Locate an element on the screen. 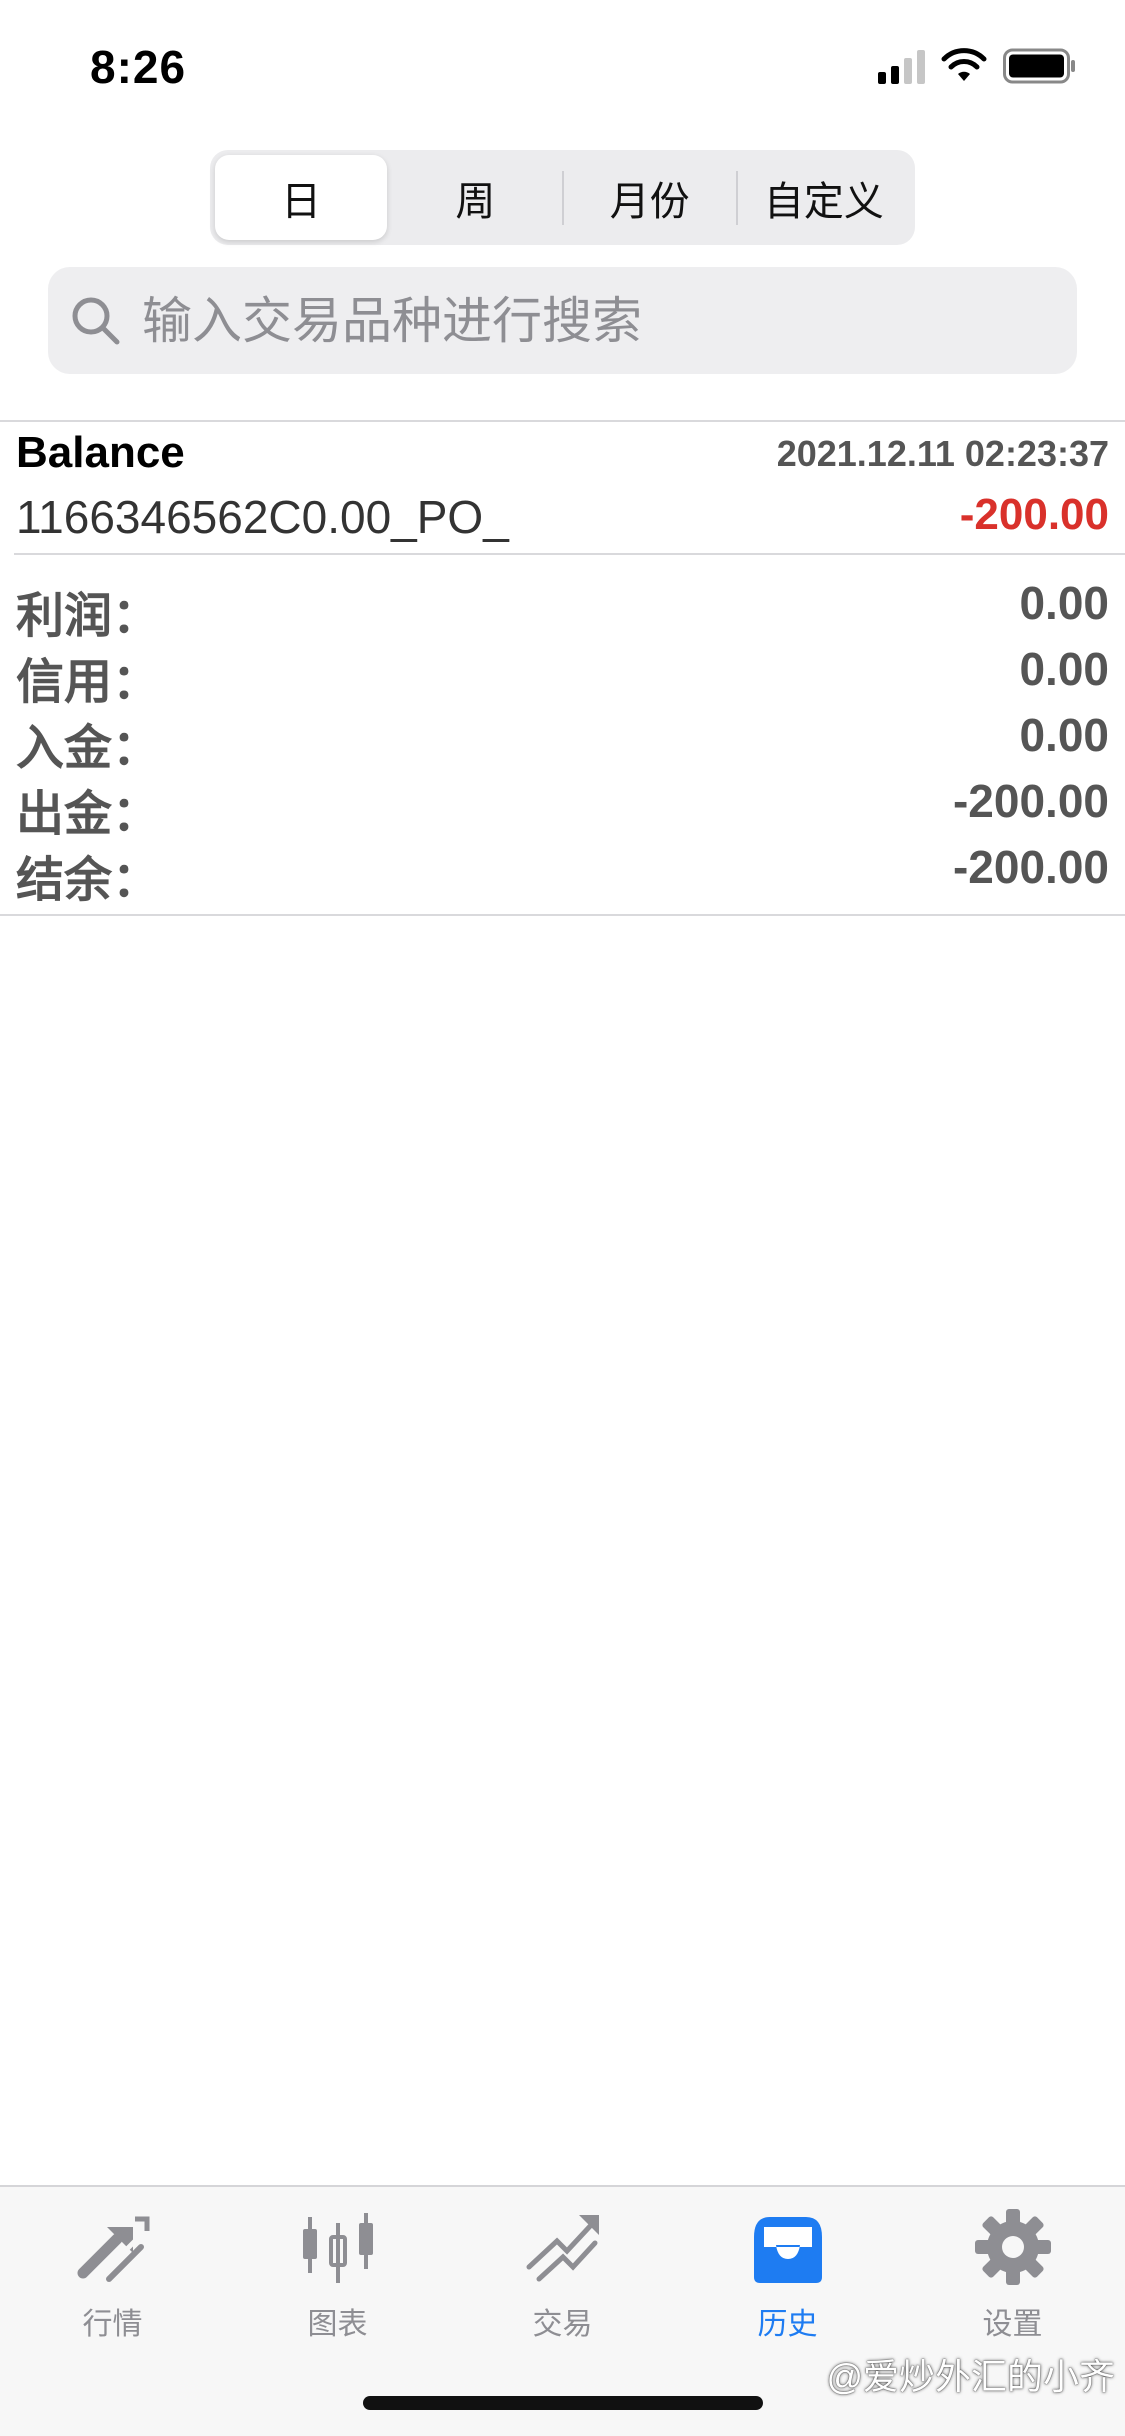 Image resolution: width=1125 pixels, height=2436 pixels. period-segmented-control: 日 周 月份 自定义 is located at coordinates (562, 197).